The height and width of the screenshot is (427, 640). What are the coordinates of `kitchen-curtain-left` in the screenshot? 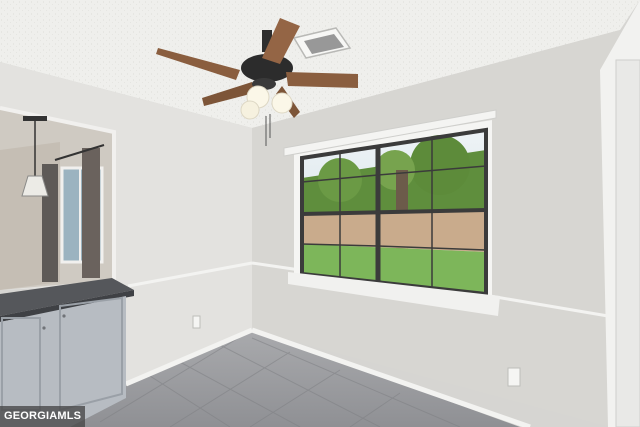 It's located at (50, 223).